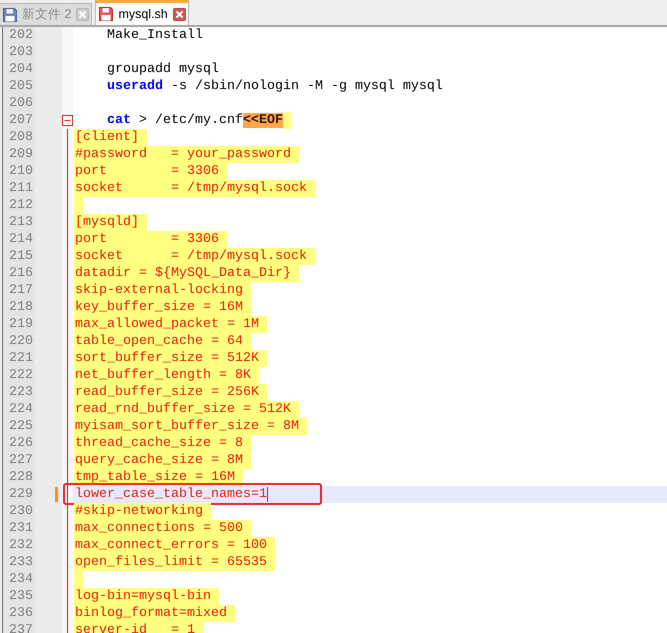  Describe the element at coordinates (21, 86) in the screenshot. I see `line-number: 205` at that location.